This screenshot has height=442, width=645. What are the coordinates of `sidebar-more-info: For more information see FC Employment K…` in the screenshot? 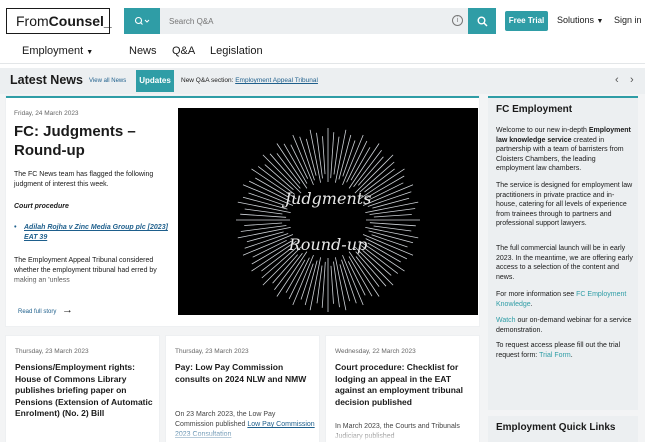 It's located at (565, 299).